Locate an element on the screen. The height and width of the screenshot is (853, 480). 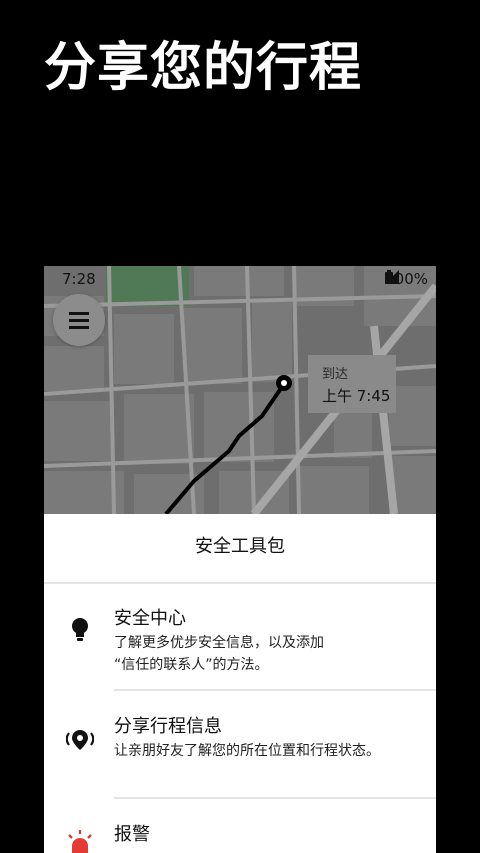
share-trip-item: 分享行程信息 让亲朋好友了解您的所在位置和行程状态。 is located at coordinates (240, 754).